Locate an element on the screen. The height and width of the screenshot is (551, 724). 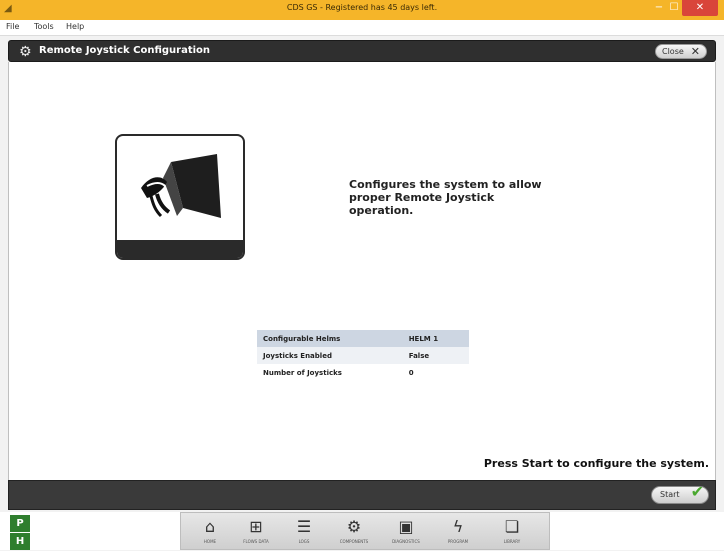
menu-help: Help is located at coordinates (75, 26).